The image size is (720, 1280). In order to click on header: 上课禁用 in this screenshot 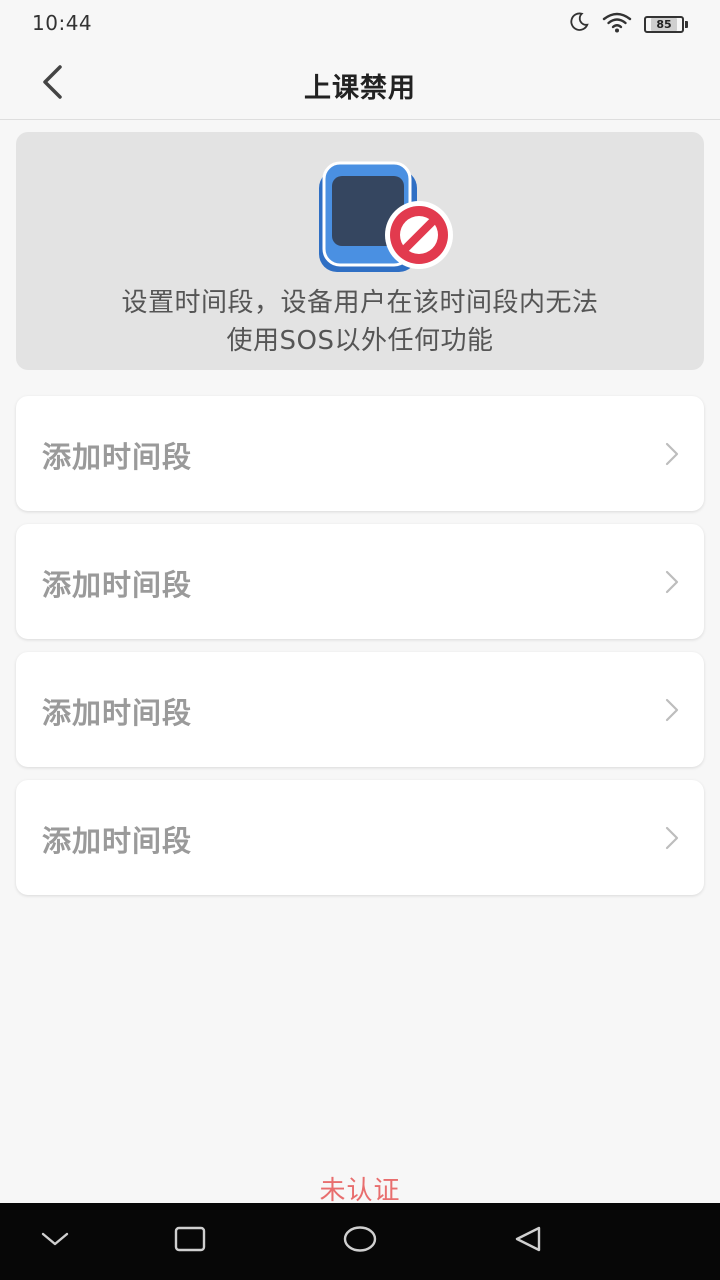, I will do `click(360, 84)`.